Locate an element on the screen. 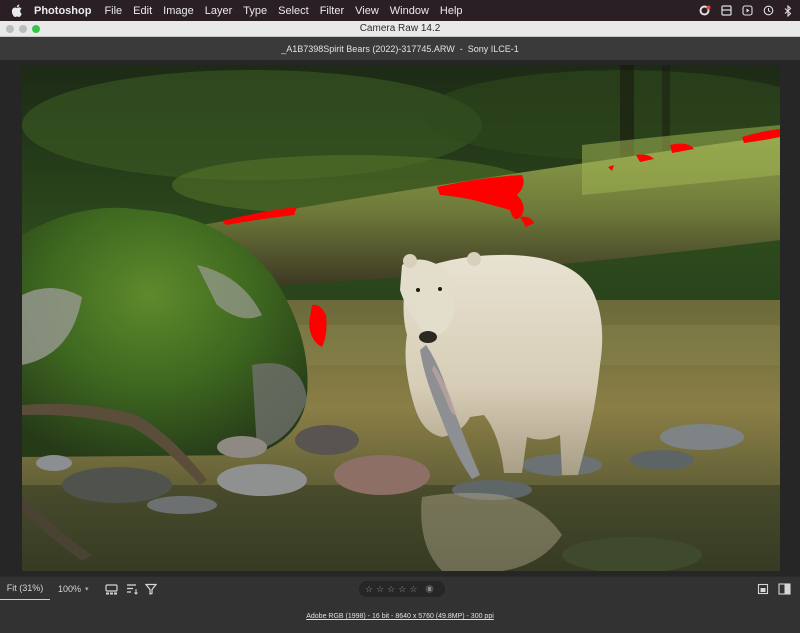 The image size is (800, 633). zoom-100-dropdown: 100% ▾ is located at coordinates (73, 589).